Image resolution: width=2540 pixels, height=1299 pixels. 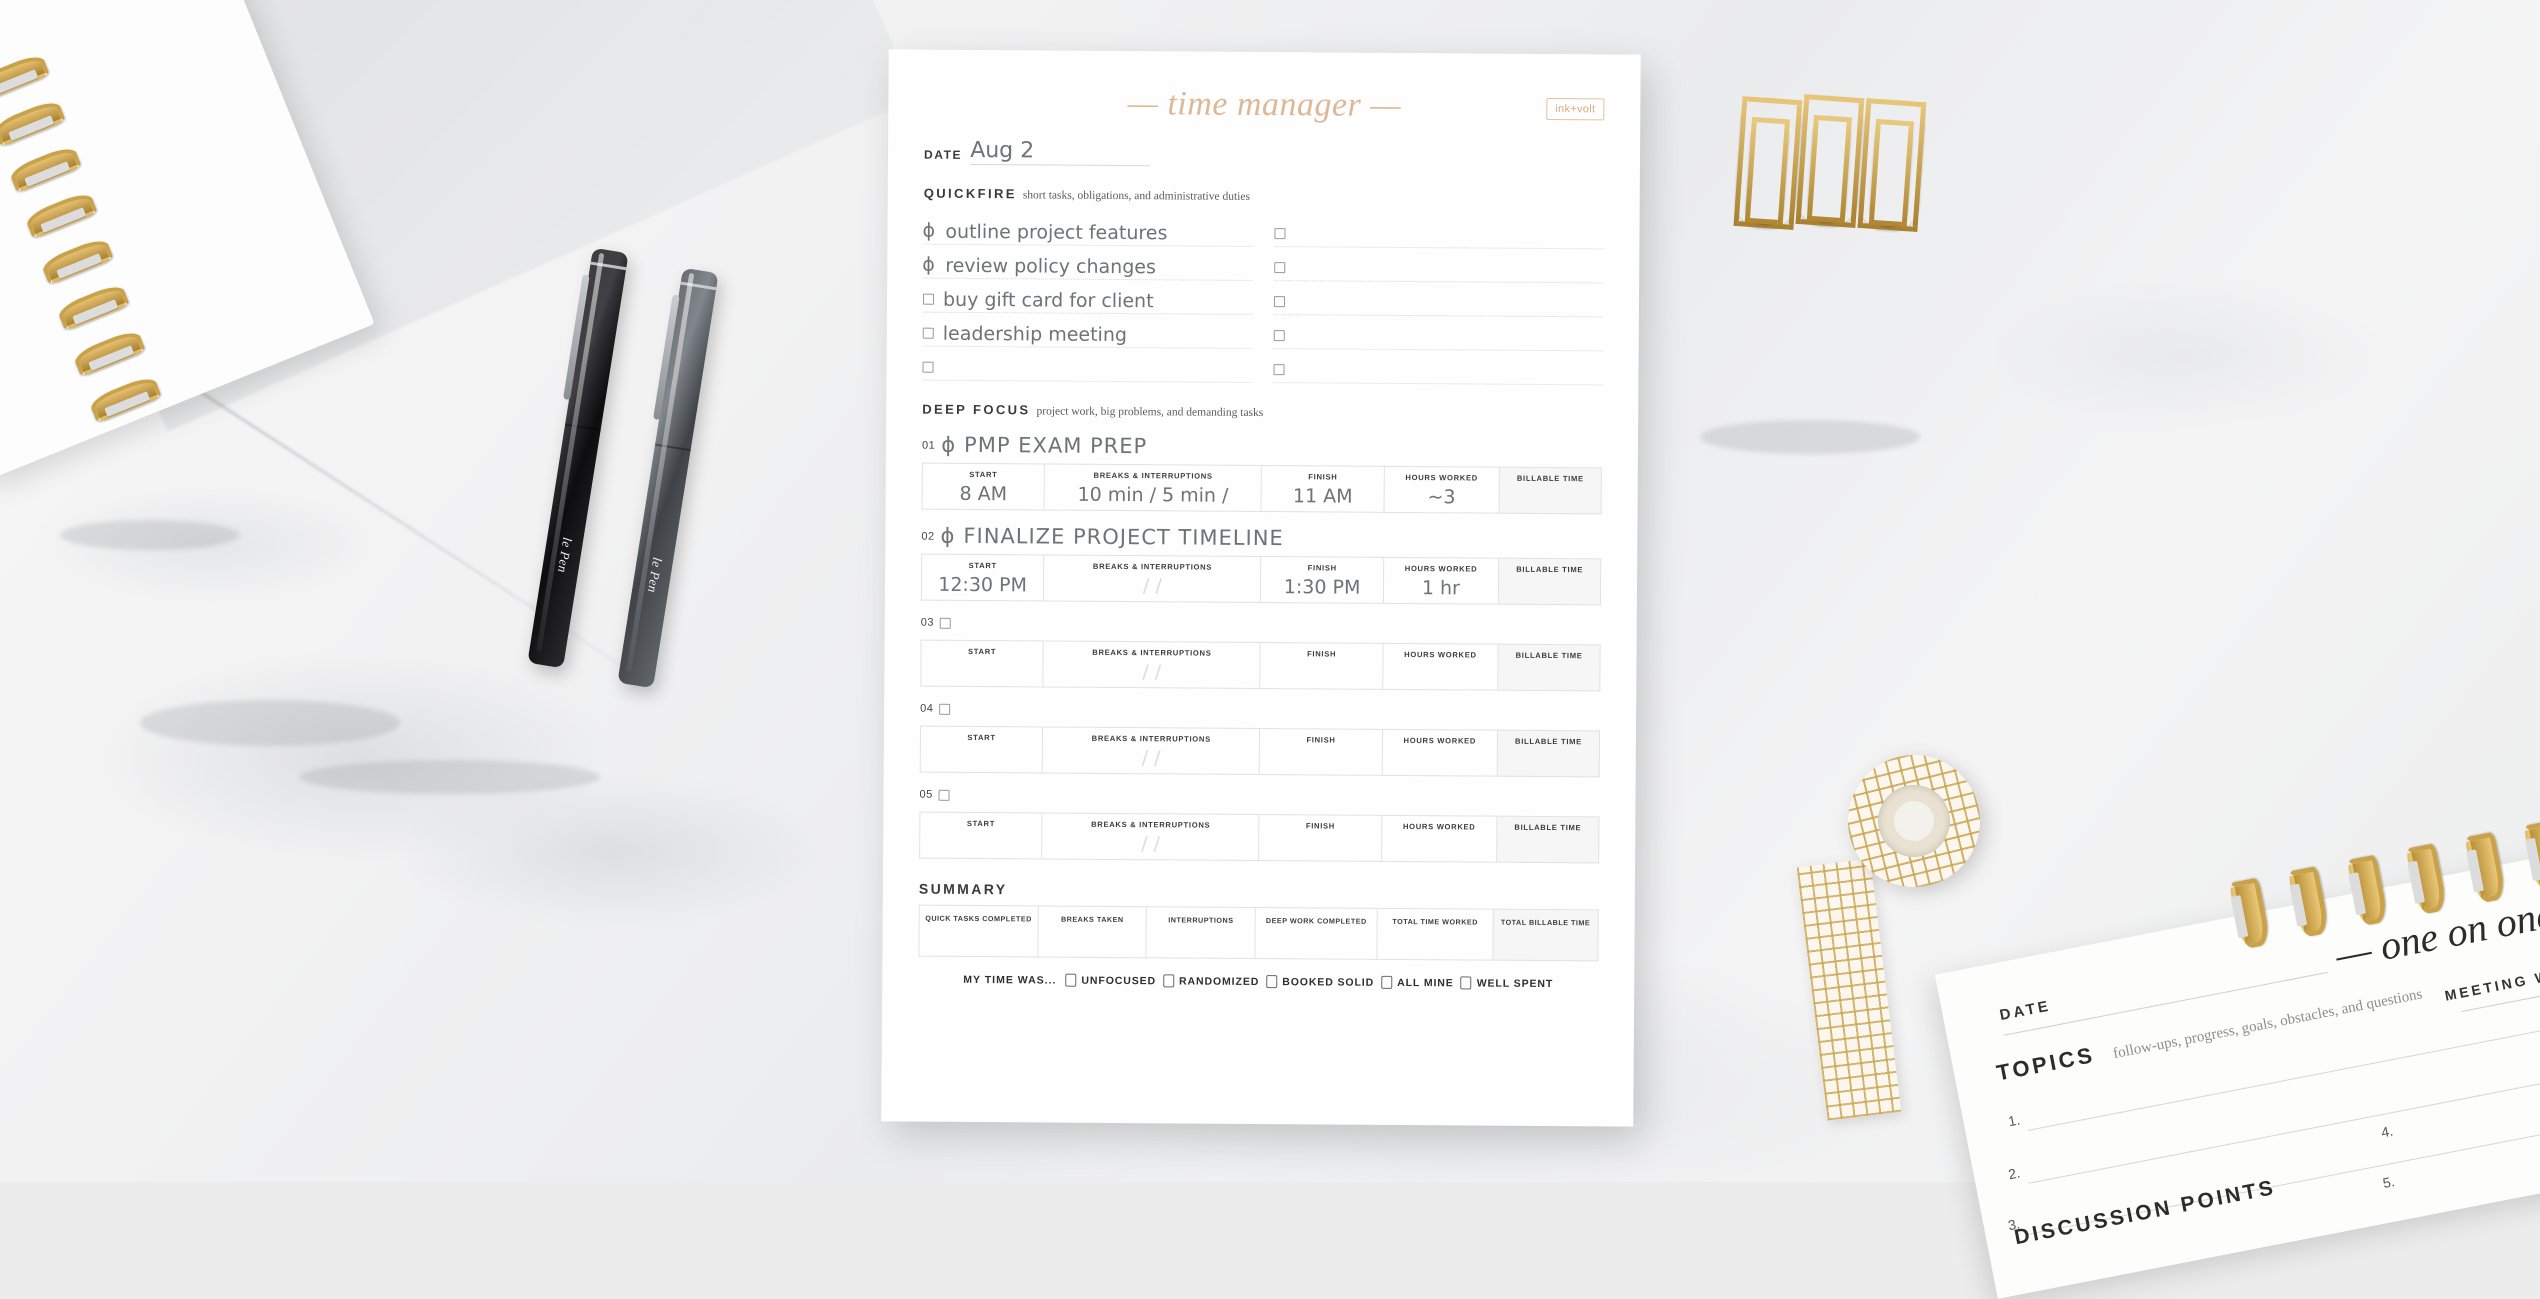 I want to click on mood-option-well-spent: WELL SPENT, so click(x=1507, y=983).